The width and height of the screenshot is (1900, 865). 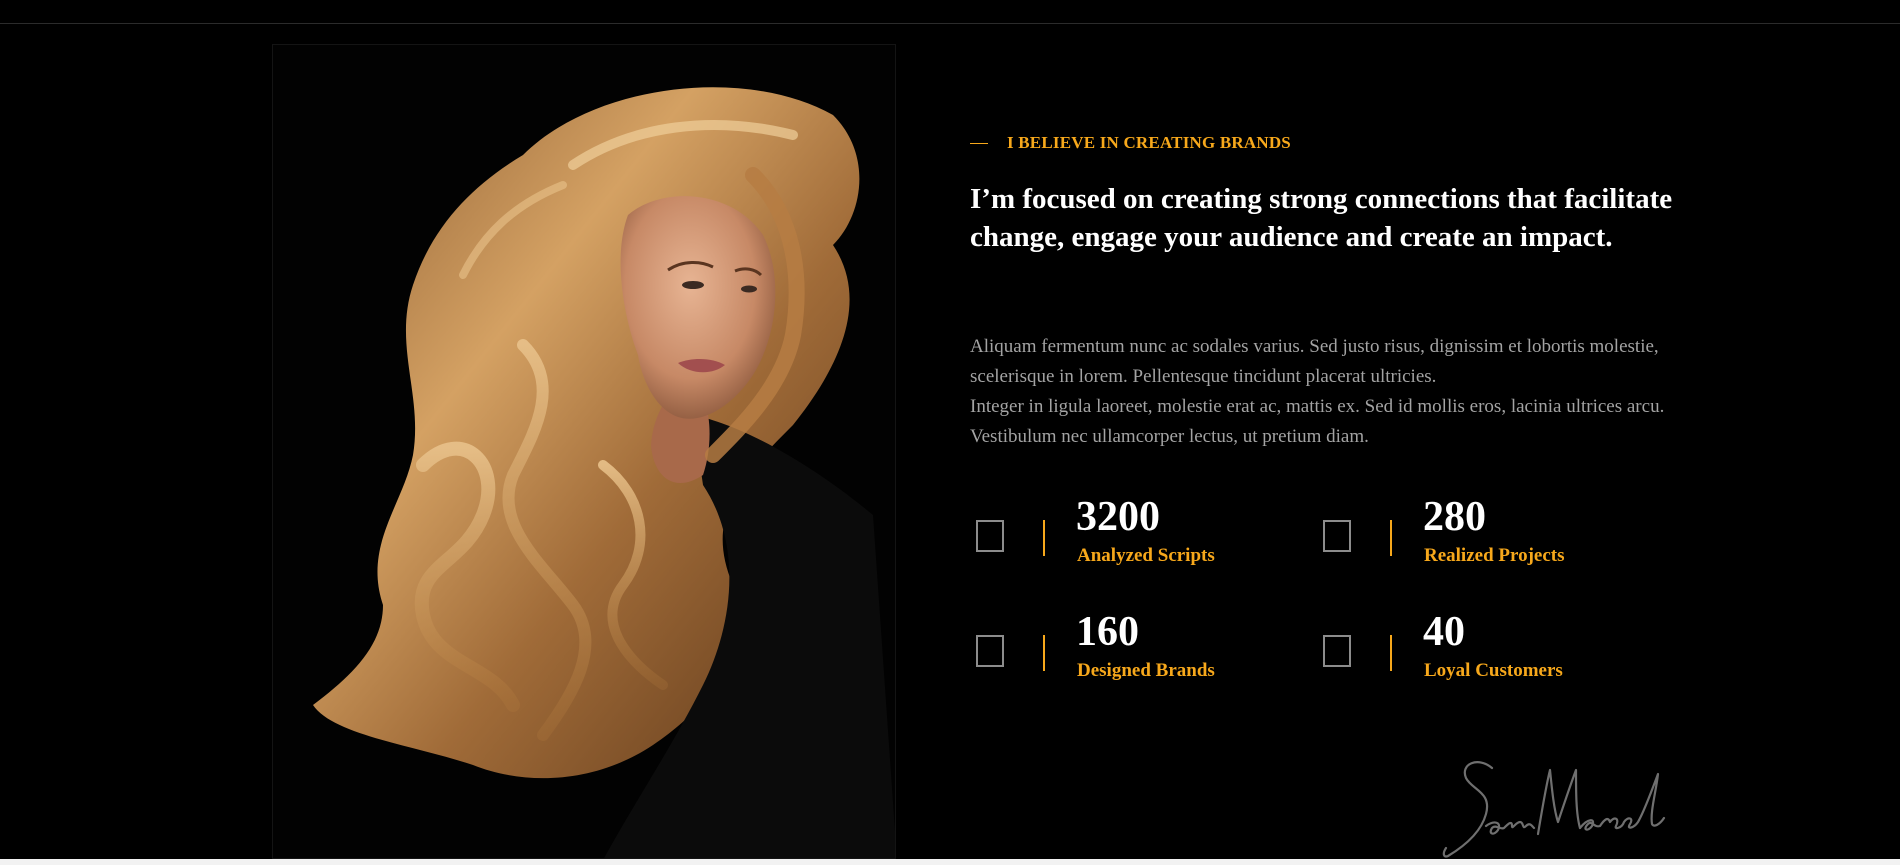 I want to click on stat-label: Designed Brands, so click(x=1146, y=670).